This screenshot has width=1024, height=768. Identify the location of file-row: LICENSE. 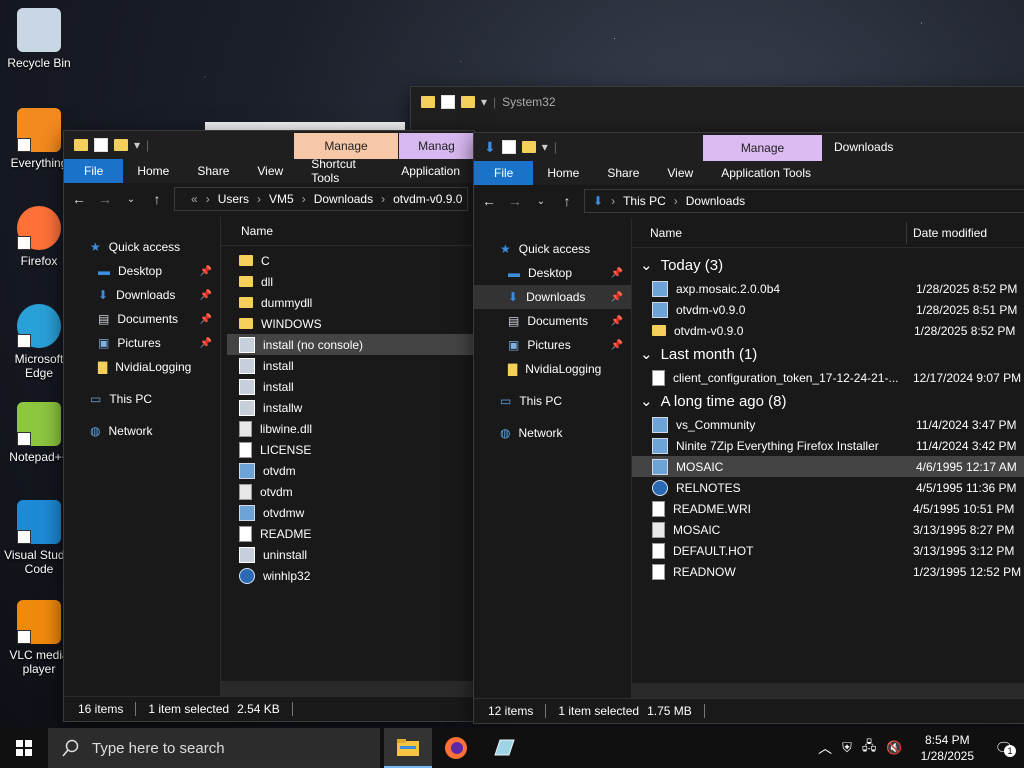
(350, 449).